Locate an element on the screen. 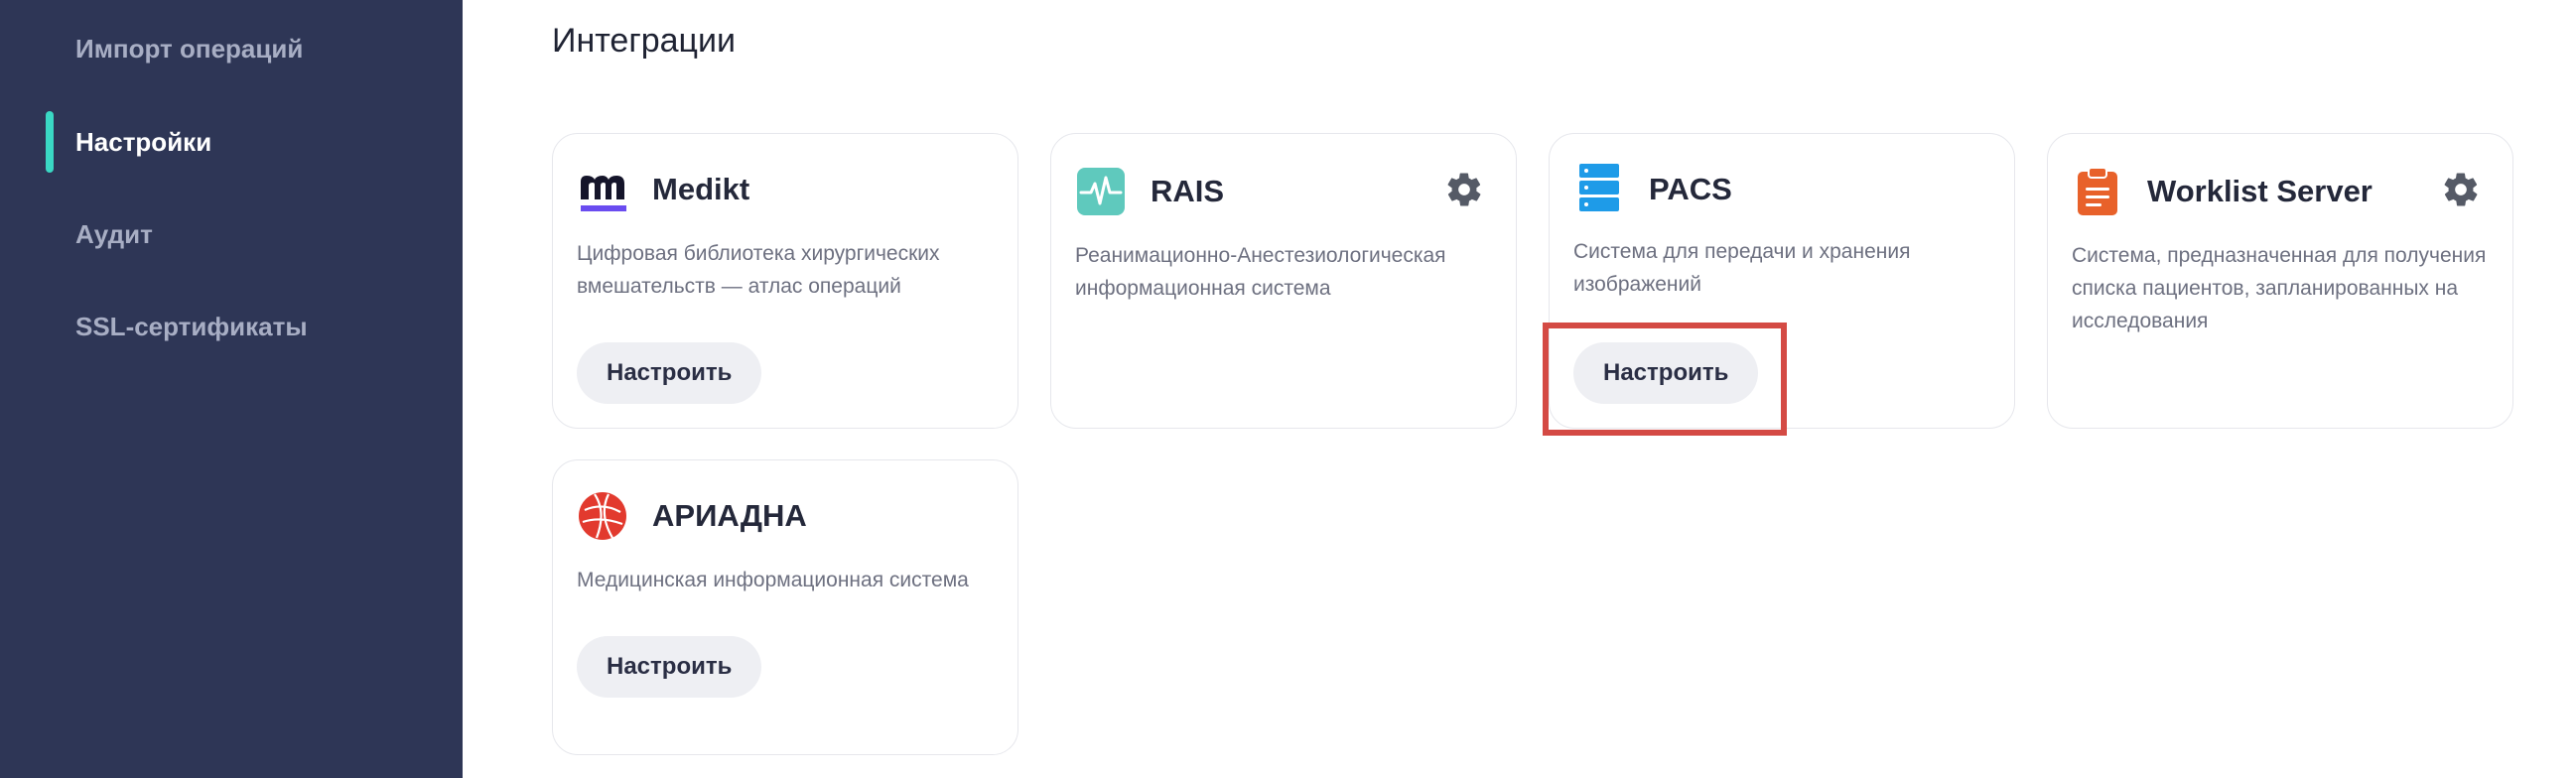 This screenshot has height=778, width=2576. sidebar-item-ssl-certificates: SSL-сертификаты is located at coordinates (191, 326).